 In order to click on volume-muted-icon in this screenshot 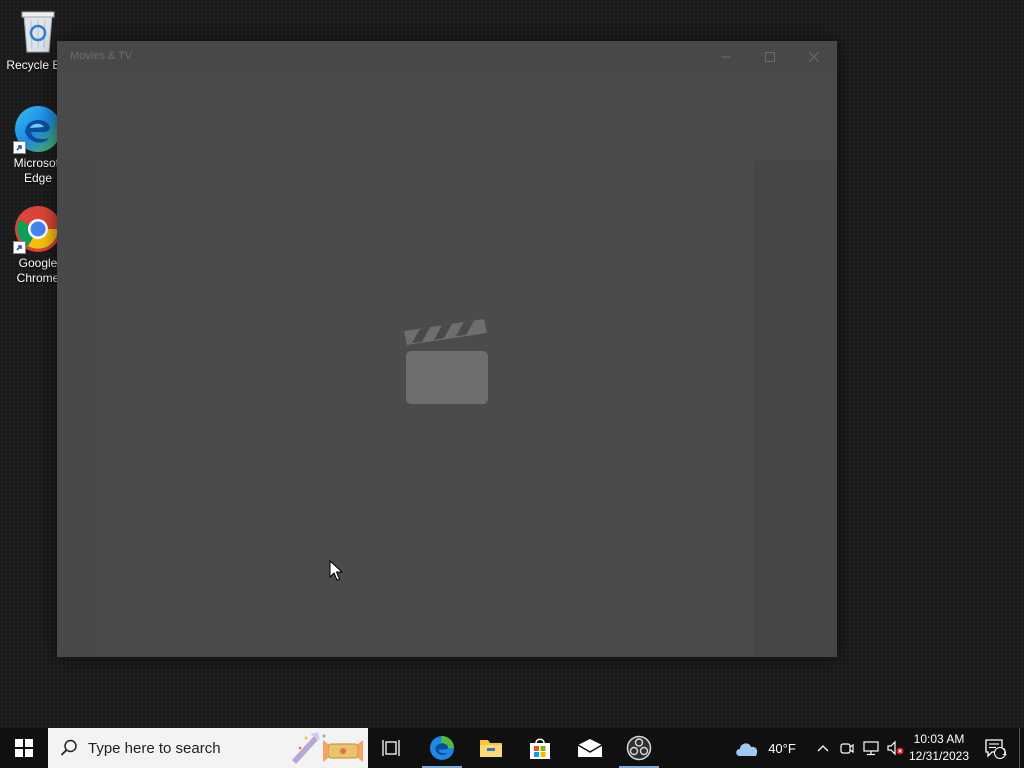, I will do `click(895, 748)`.